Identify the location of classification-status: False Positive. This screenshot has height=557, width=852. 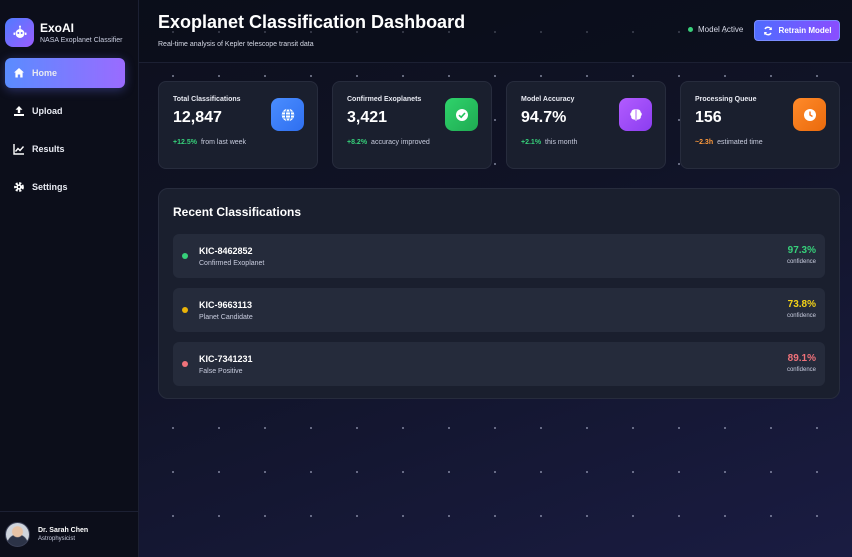
(221, 371).